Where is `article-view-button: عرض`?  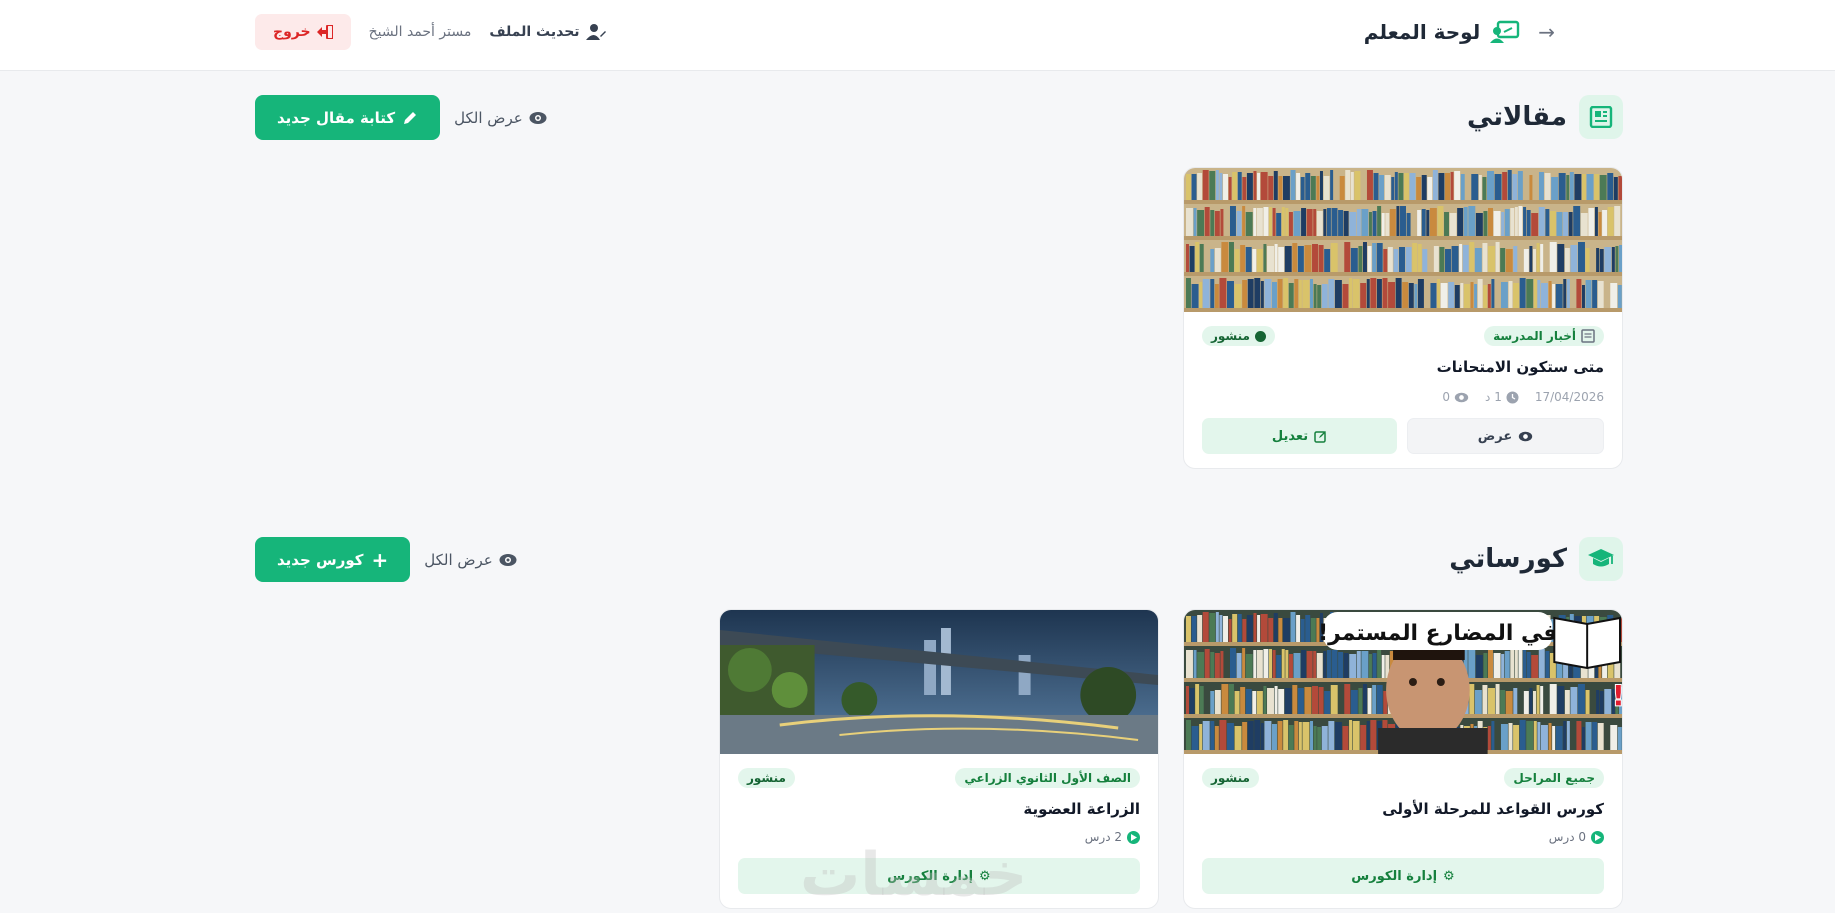
article-view-button: عرض is located at coordinates (1505, 436).